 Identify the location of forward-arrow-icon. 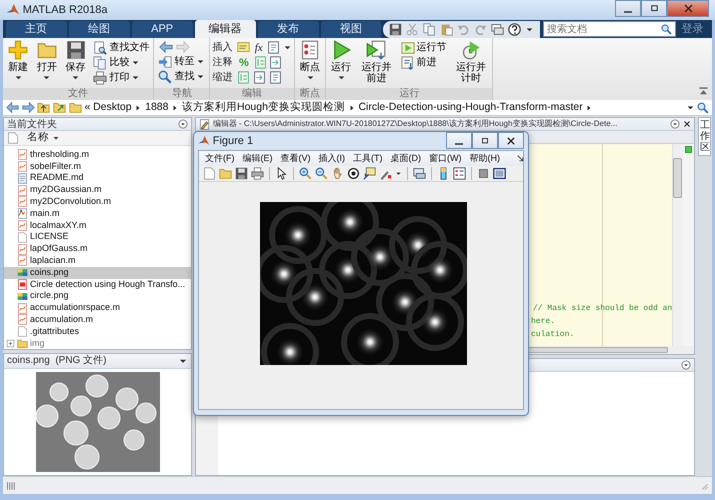
(28, 107).